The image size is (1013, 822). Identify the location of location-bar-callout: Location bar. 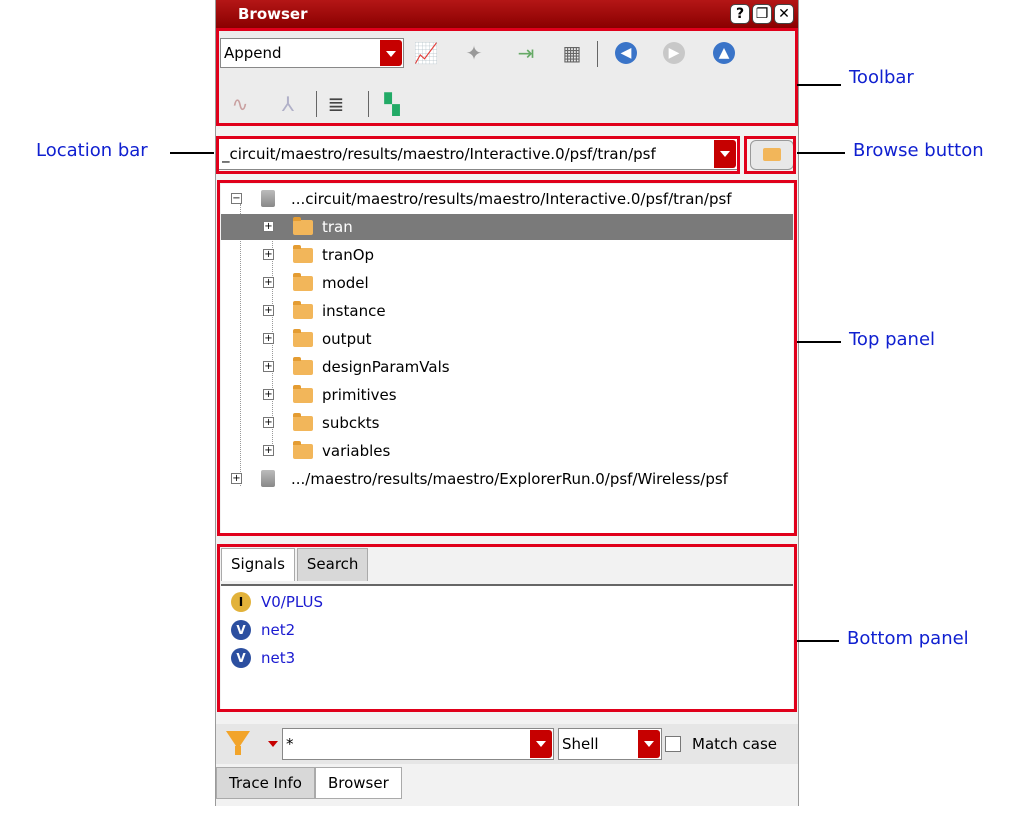
(92, 150).